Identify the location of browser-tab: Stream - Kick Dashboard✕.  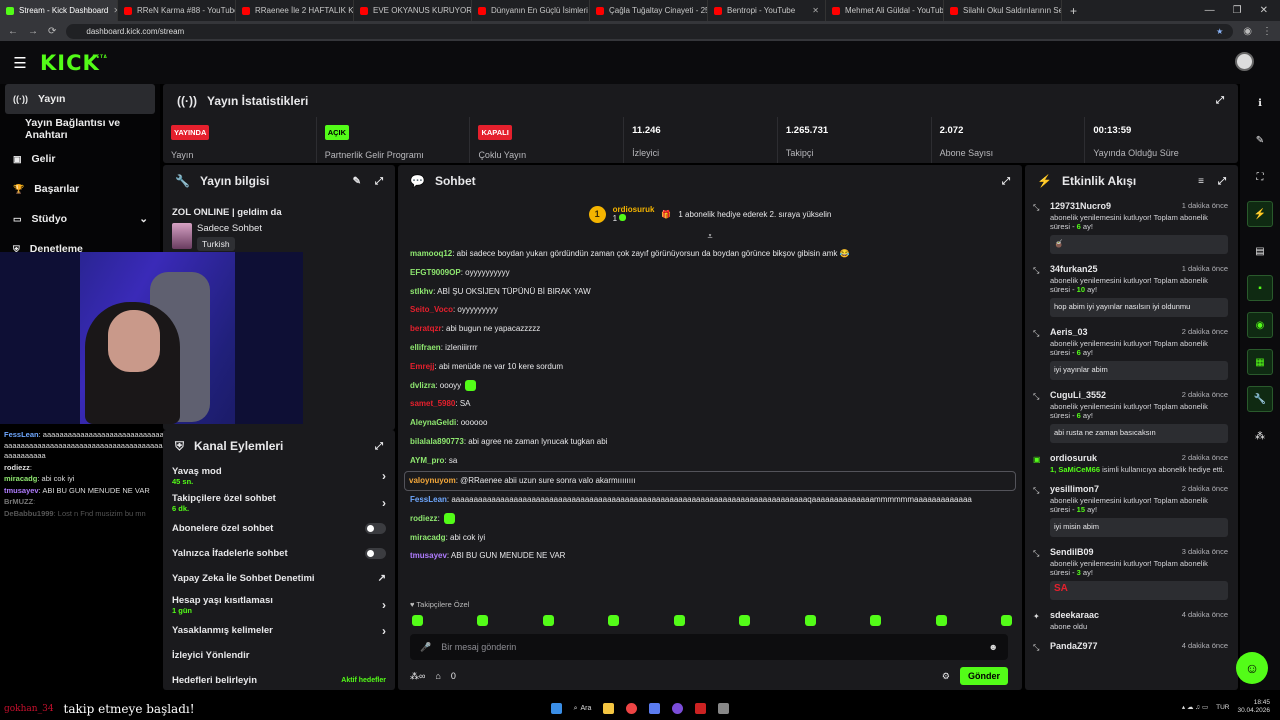
(59, 10).